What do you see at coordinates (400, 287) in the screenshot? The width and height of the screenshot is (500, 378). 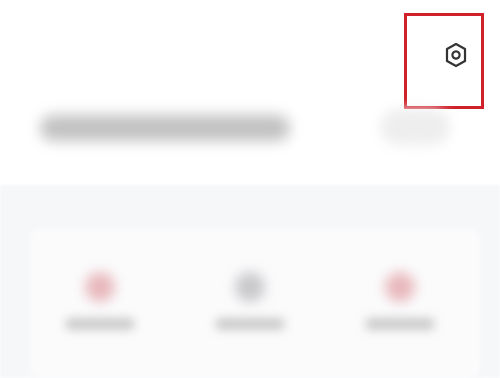 I see `shortcut-3-icon` at bounding box center [400, 287].